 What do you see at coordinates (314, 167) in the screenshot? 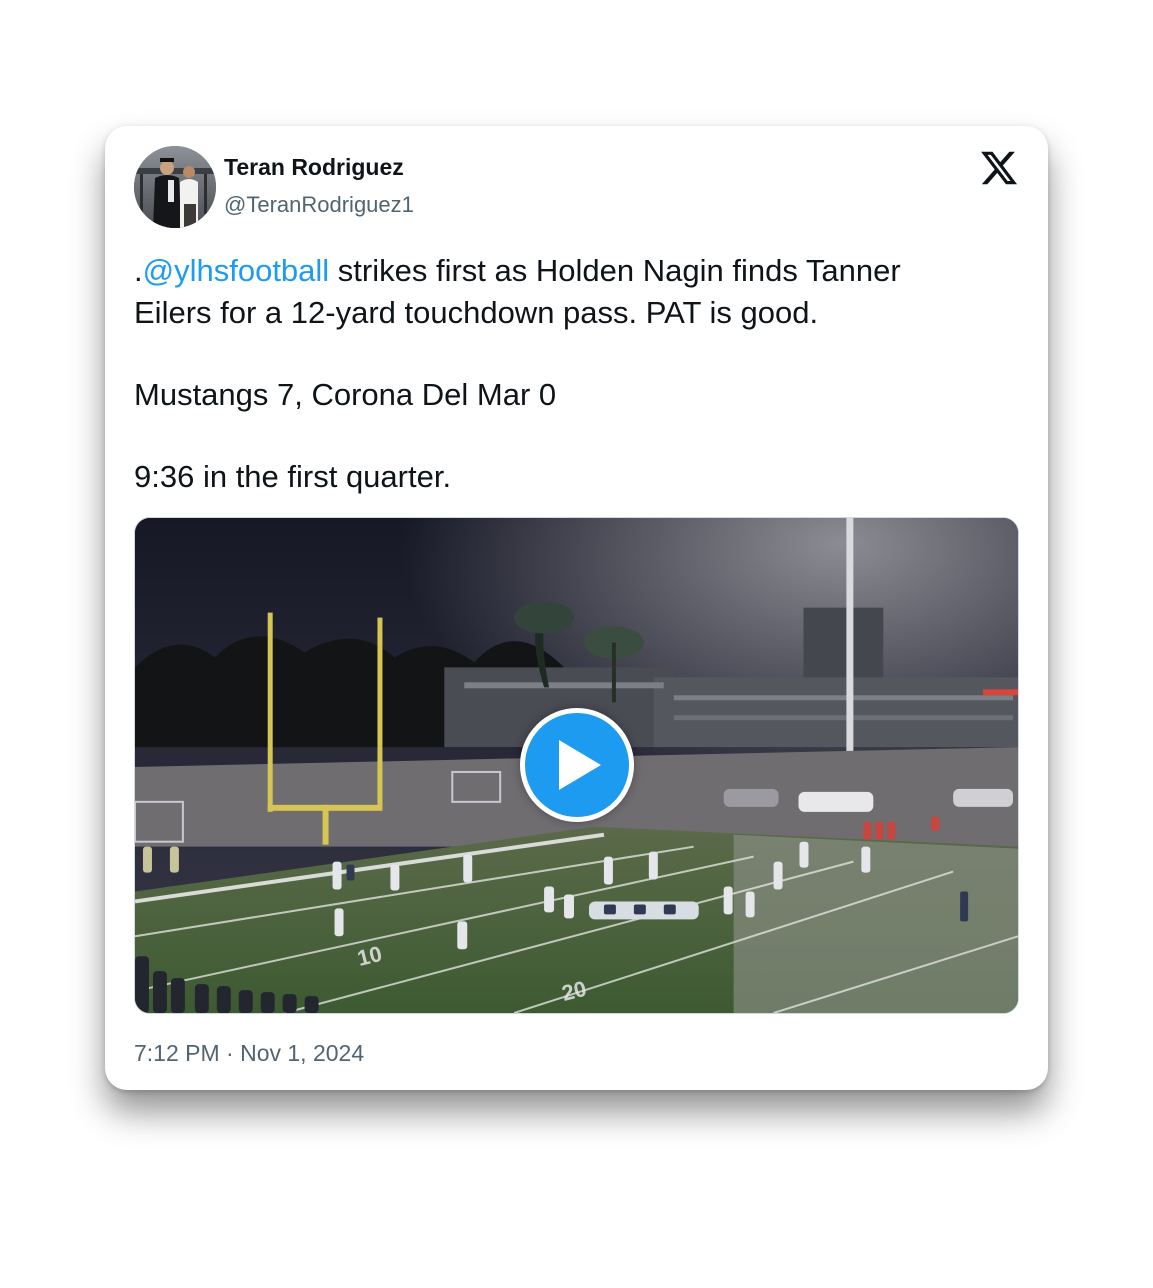
I see `author-display-name: Teran Rodriguez` at bounding box center [314, 167].